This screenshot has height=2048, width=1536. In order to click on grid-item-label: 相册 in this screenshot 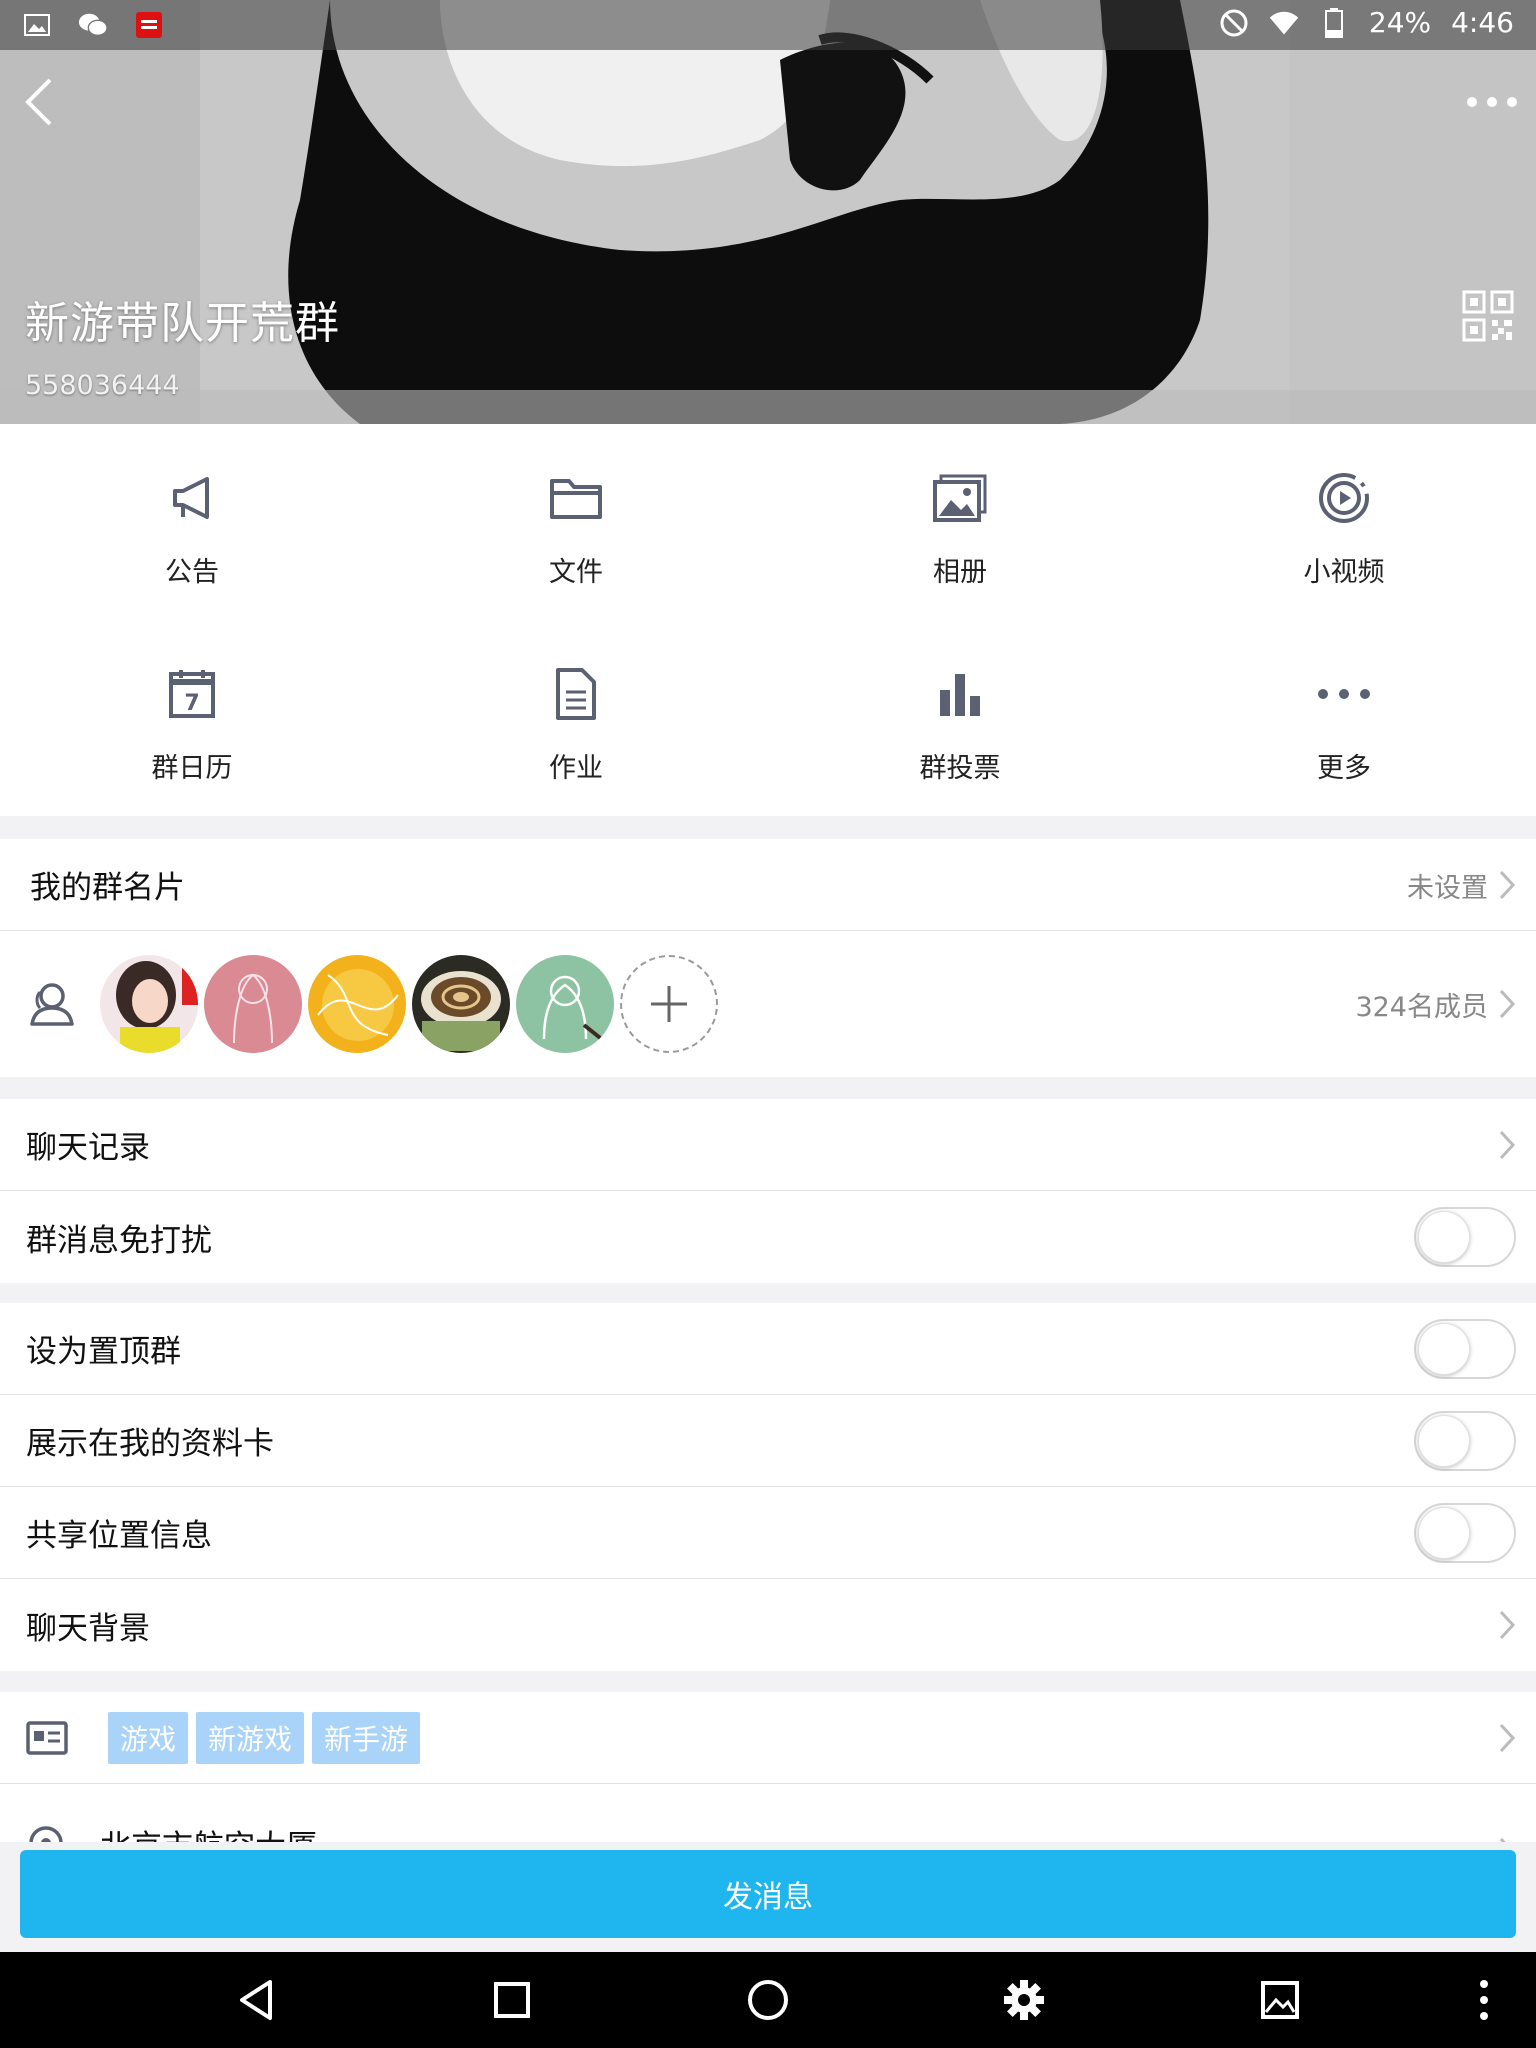, I will do `click(960, 572)`.